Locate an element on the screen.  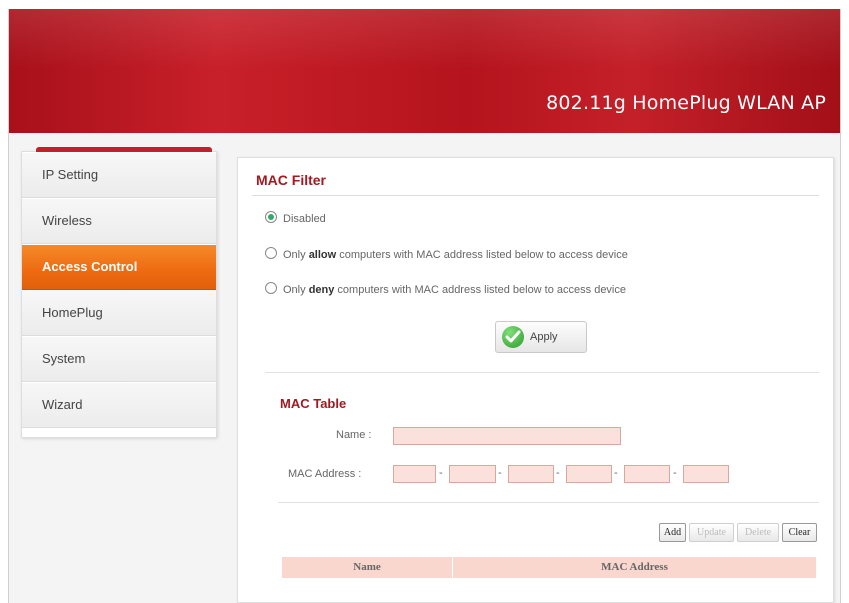
delete-button: Delete is located at coordinates (758, 532).